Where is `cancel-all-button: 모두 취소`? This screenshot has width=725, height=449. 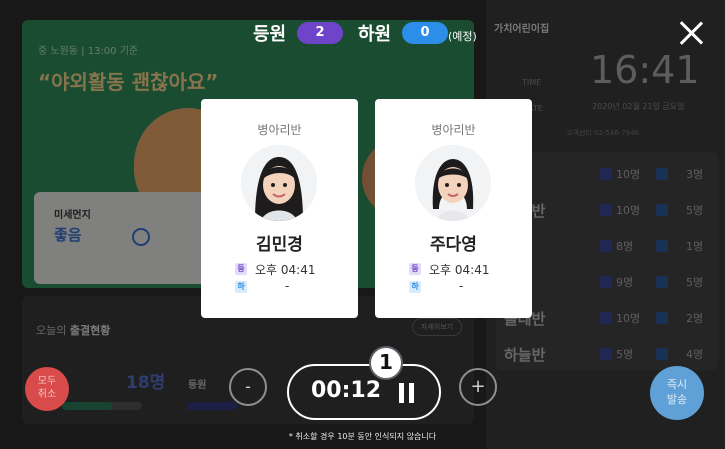
cancel-all-button: 모두 취소 is located at coordinates (47, 389).